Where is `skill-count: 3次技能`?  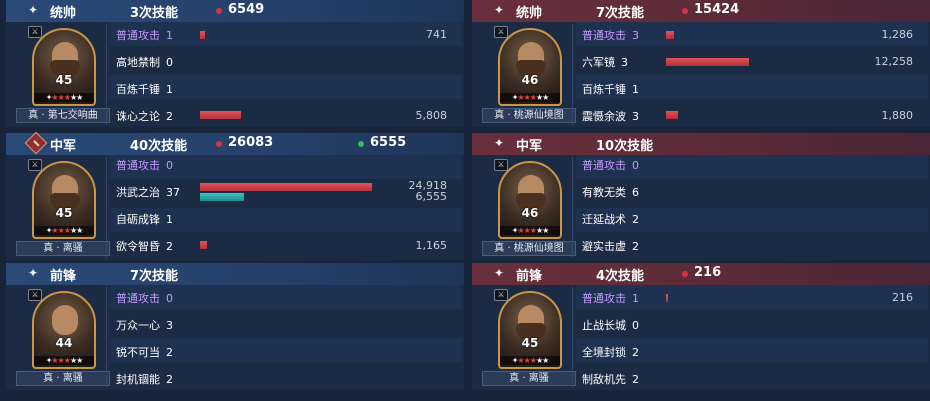 skill-count: 3次技能 is located at coordinates (154, 13).